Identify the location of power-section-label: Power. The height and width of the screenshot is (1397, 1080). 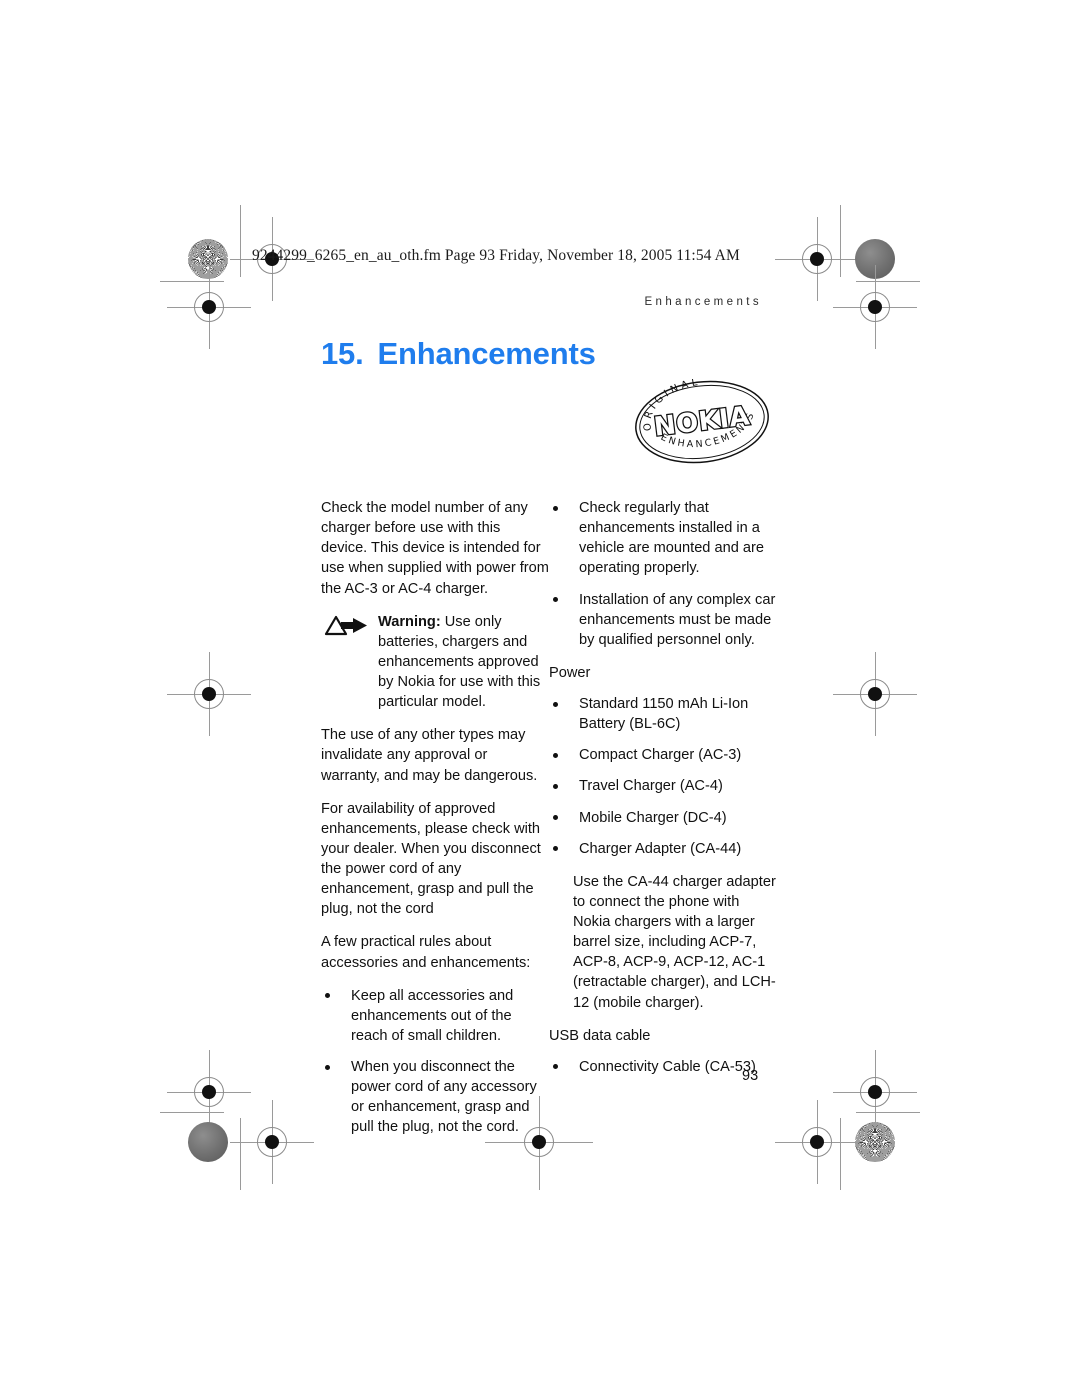
(570, 672).